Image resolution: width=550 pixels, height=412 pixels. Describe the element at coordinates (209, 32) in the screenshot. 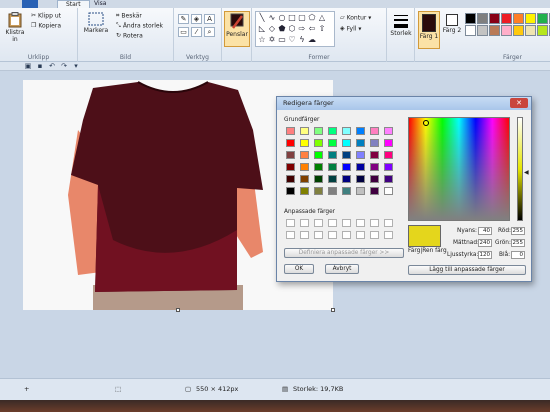

I see `magnifier-icon: ⌕` at that location.